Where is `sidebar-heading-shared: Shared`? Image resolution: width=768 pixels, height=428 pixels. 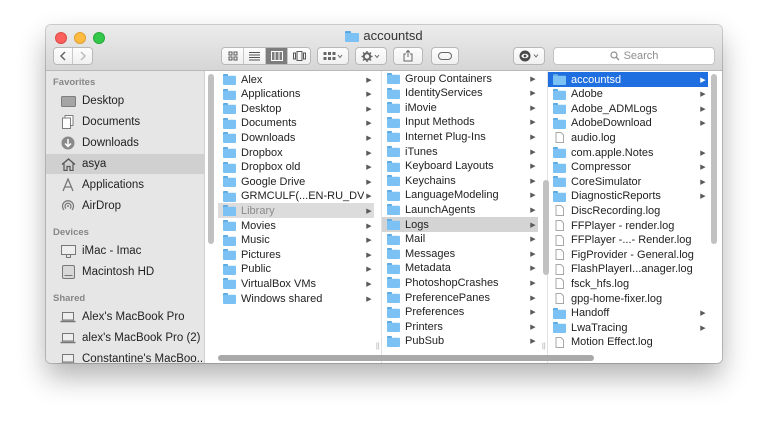 sidebar-heading-shared: Shared is located at coordinates (69, 298).